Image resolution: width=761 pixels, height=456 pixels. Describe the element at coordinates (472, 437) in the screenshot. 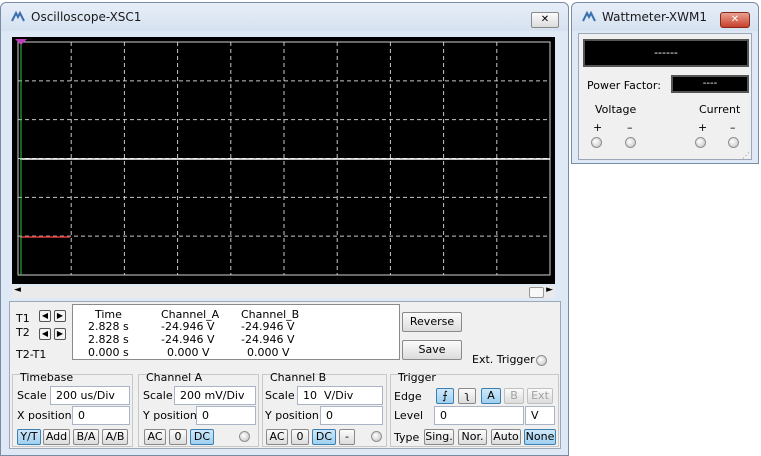

I see `trigger-type-normal-button: Nor.` at that location.